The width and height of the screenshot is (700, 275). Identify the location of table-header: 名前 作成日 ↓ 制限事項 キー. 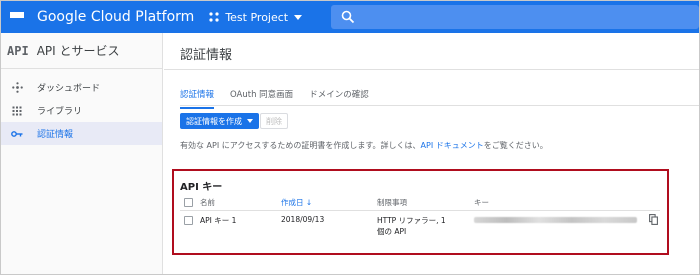
(420, 203).